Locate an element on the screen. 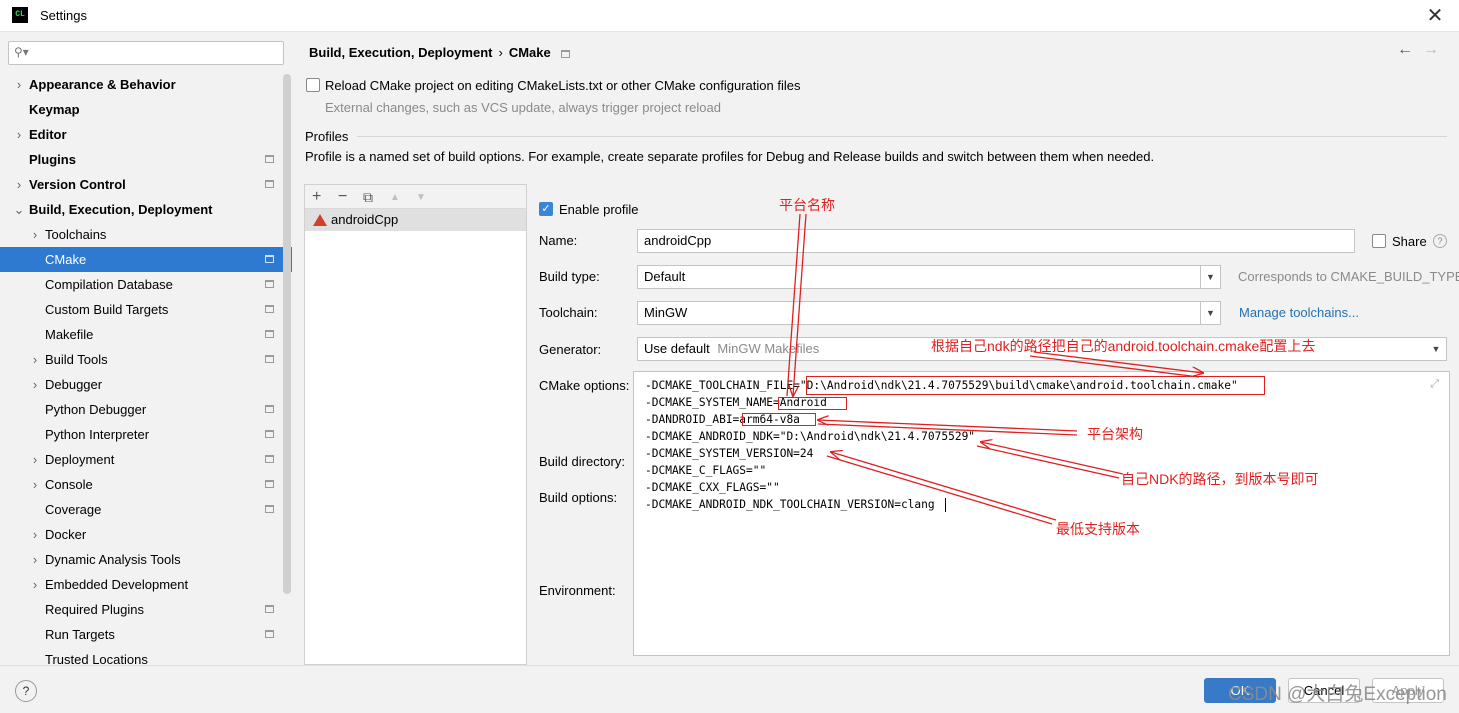  arrow-ndk-path is located at coordinates (1052, 458).